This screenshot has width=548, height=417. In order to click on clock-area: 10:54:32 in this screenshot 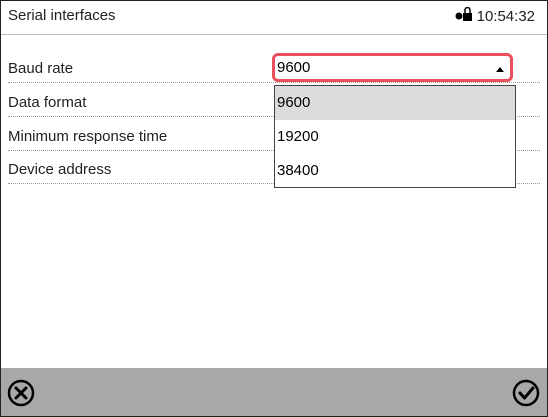, I will do `click(494, 15)`.